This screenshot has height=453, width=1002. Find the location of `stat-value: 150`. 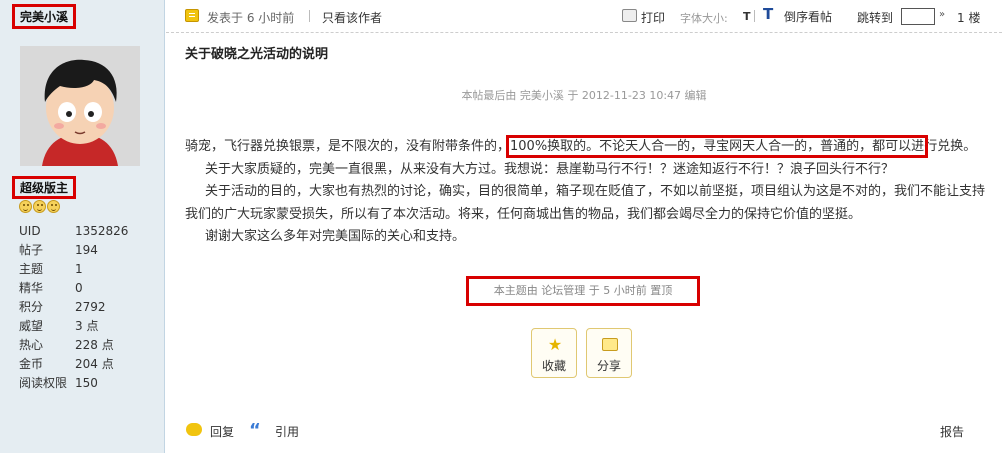

stat-value: 150 is located at coordinates (86, 383).